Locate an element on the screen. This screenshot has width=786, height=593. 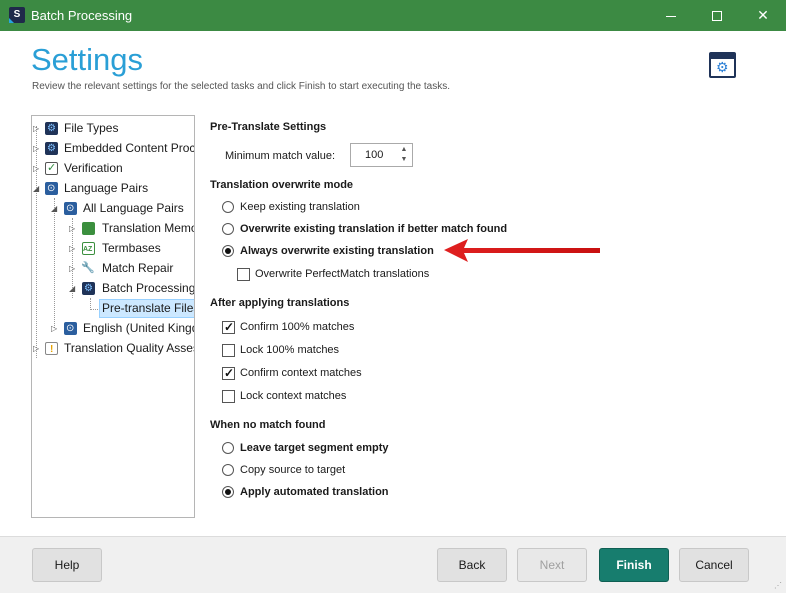
tree-item-label: Batch Processing is located at coordinates (148, 288).